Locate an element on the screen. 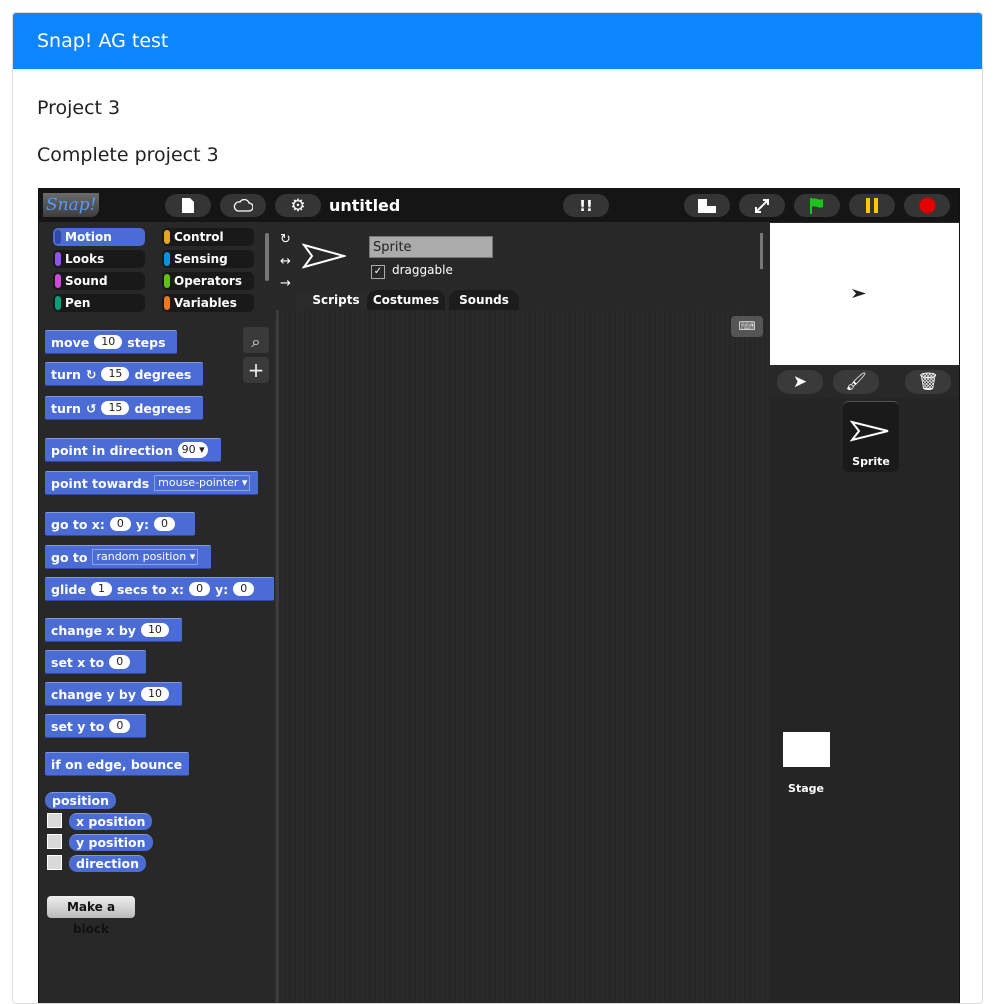 The image size is (997, 1004). block-go-to-xy: go to x: 0 y: 0 is located at coordinates (120, 524).